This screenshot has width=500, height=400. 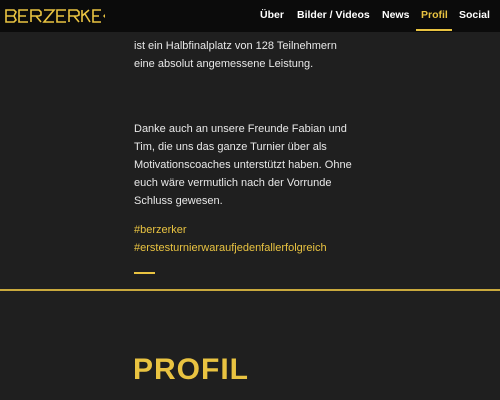 What do you see at coordinates (434, 30) in the screenshot?
I see `active-nav-indicator` at bounding box center [434, 30].